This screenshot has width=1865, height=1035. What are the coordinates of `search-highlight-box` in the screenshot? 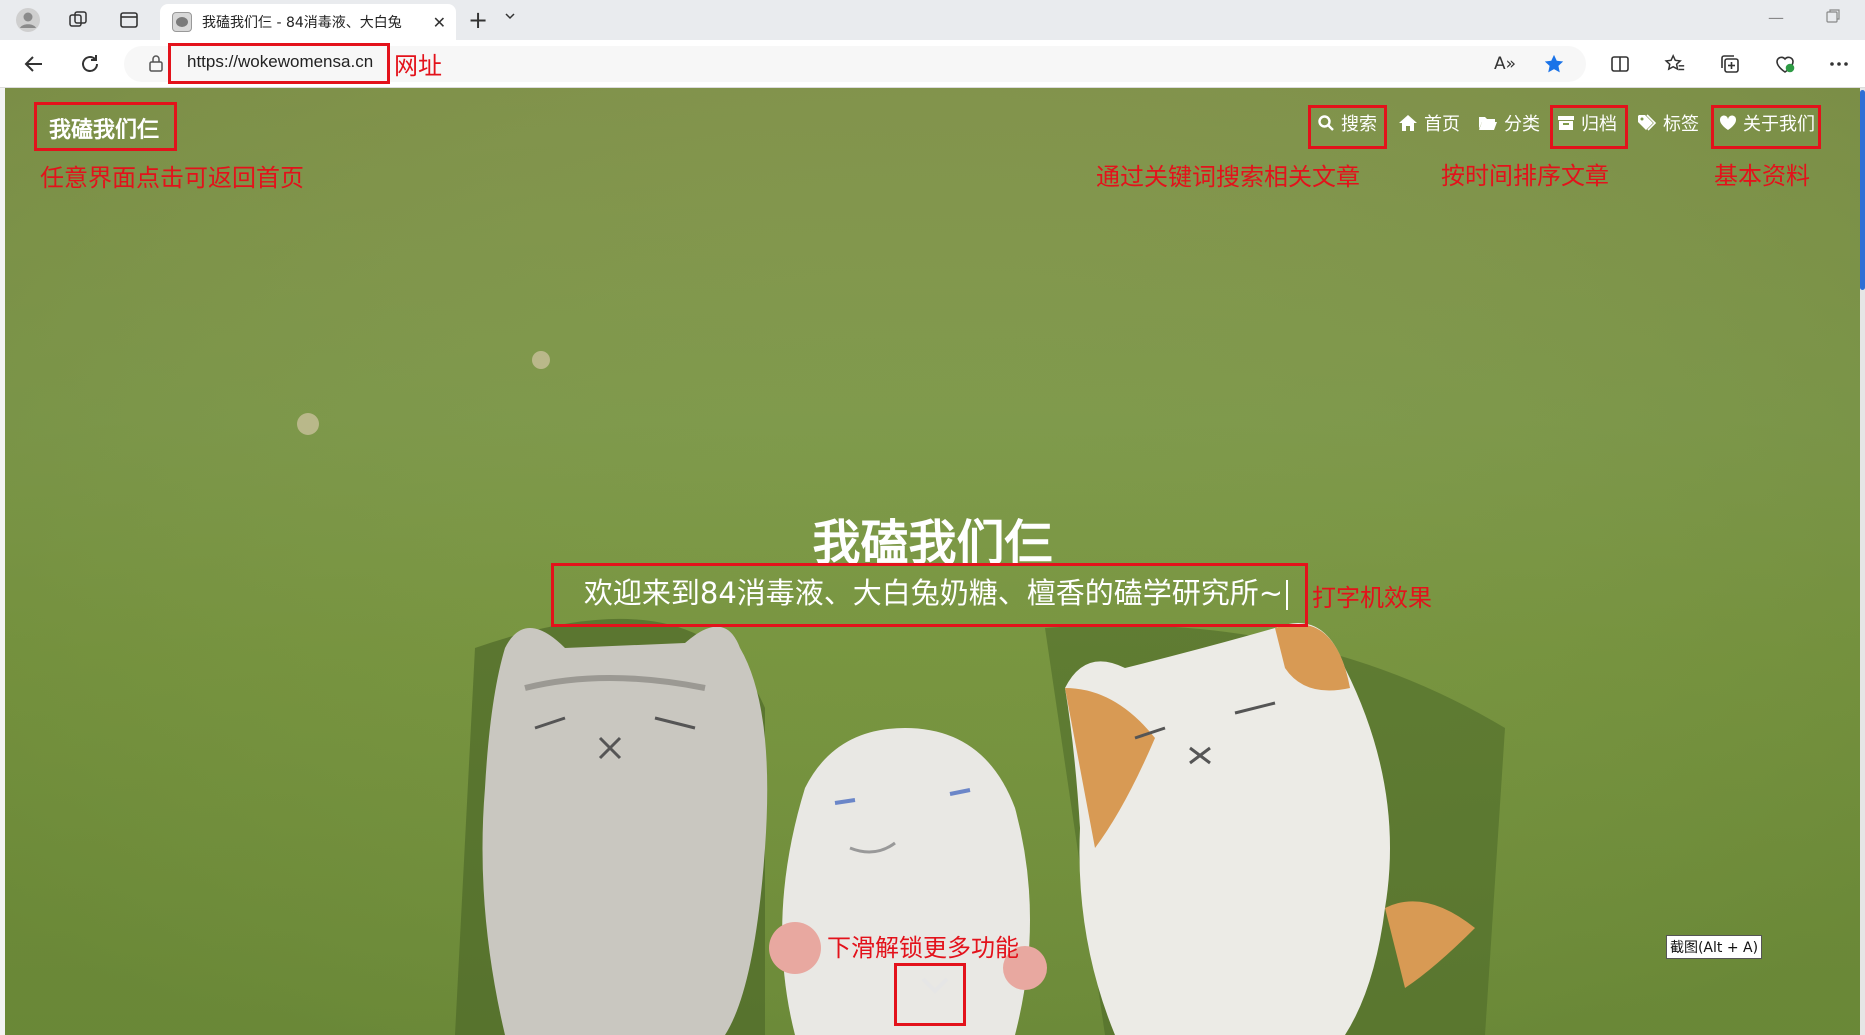 It's located at (1347, 127).